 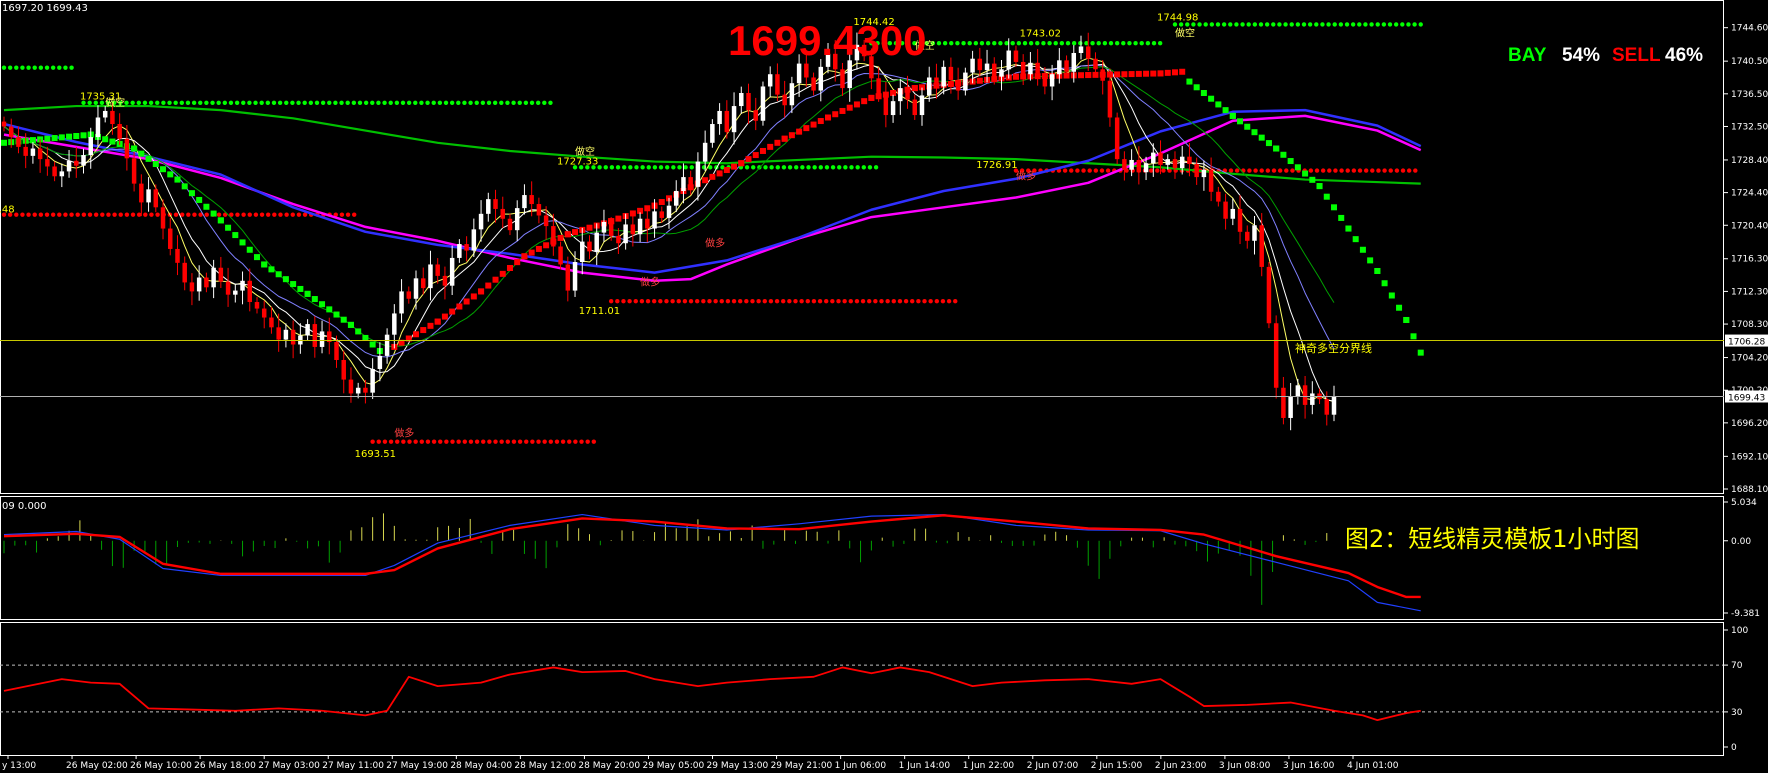 What do you see at coordinates (1177, 18) in the screenshot?
I see `price-annotation: 1744.98` at bounding box center [1177, 18].